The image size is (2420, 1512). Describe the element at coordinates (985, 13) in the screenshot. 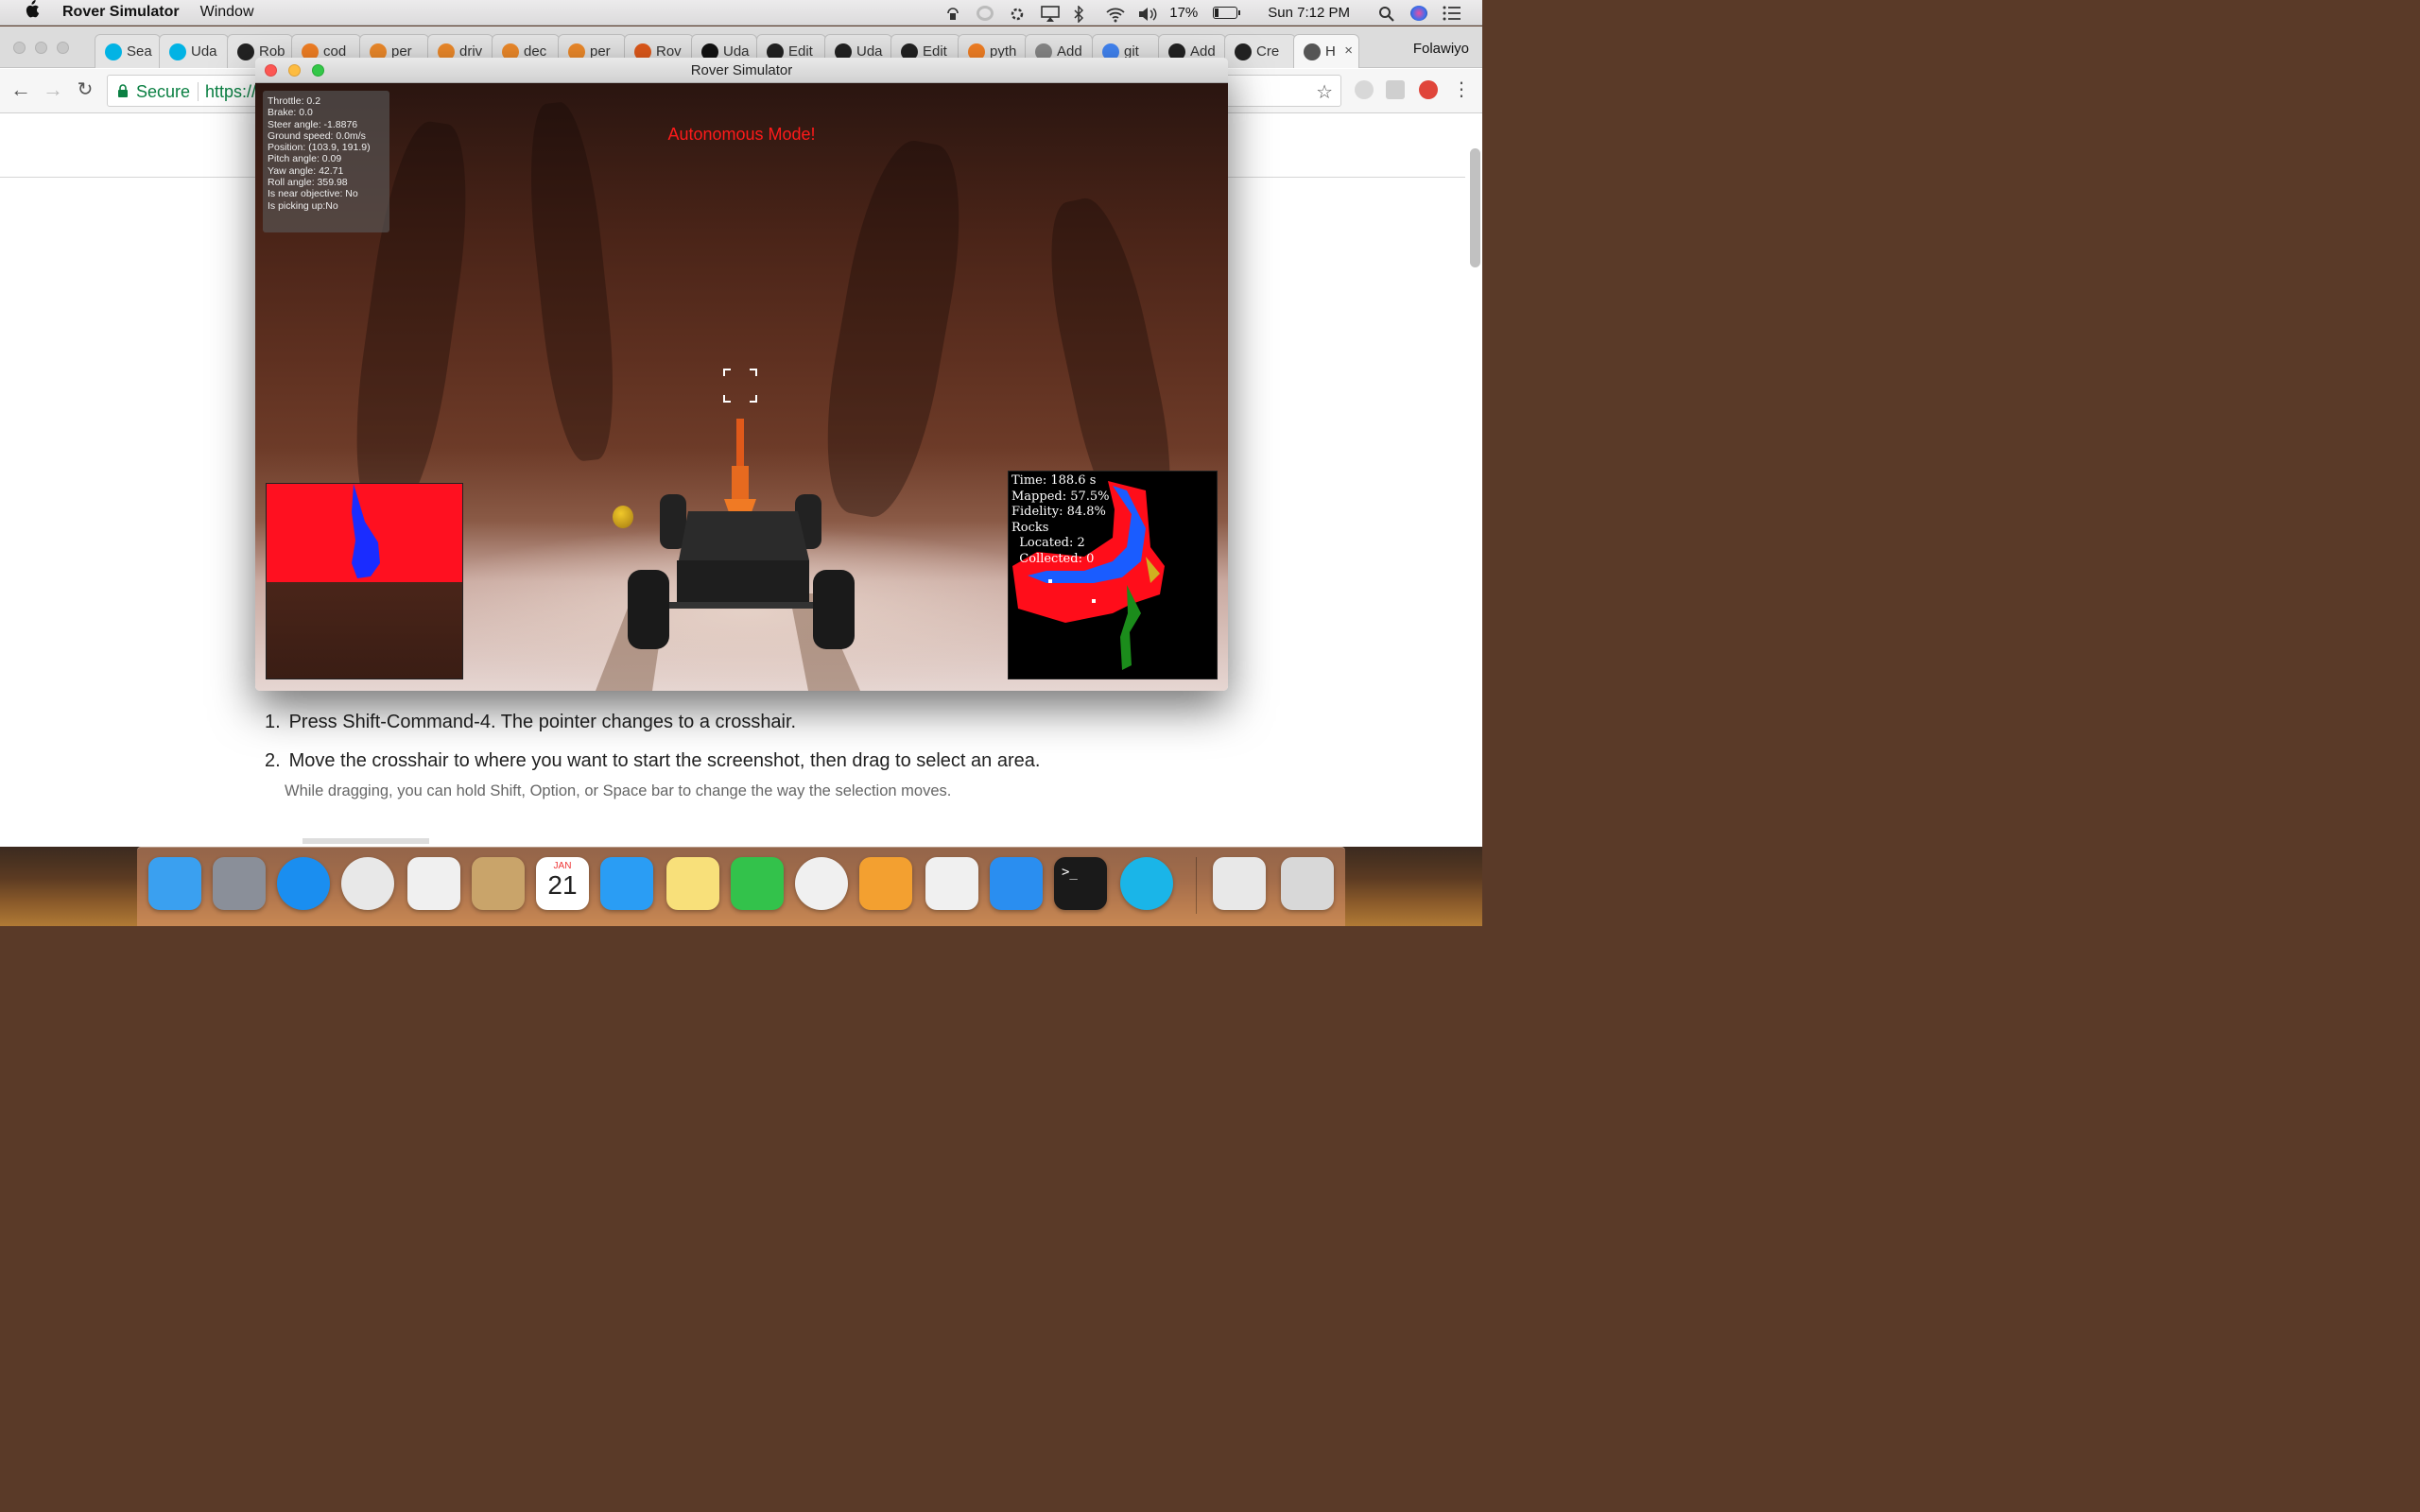

I see `menubar-sync-icon` at that location.